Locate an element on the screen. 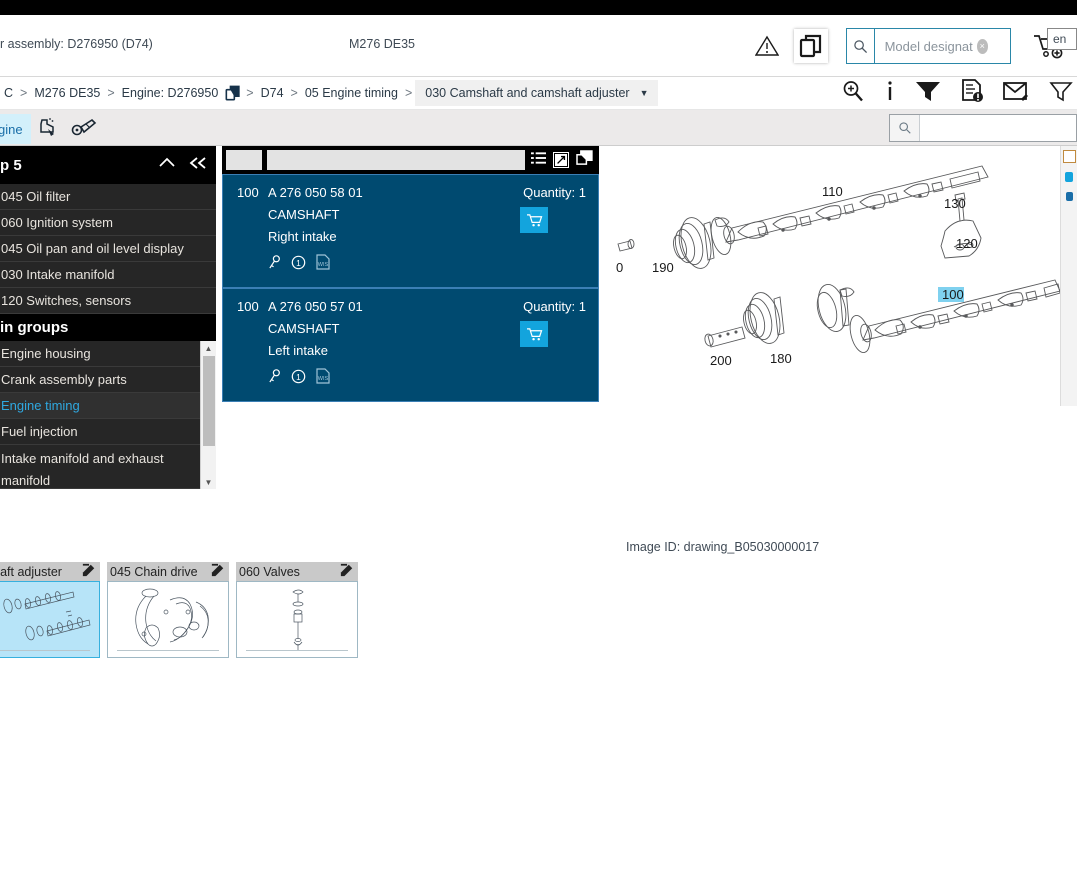 The width and height of the screenshot is (1077, 880). callout-110: 110 is located at coordinates (832, 191).